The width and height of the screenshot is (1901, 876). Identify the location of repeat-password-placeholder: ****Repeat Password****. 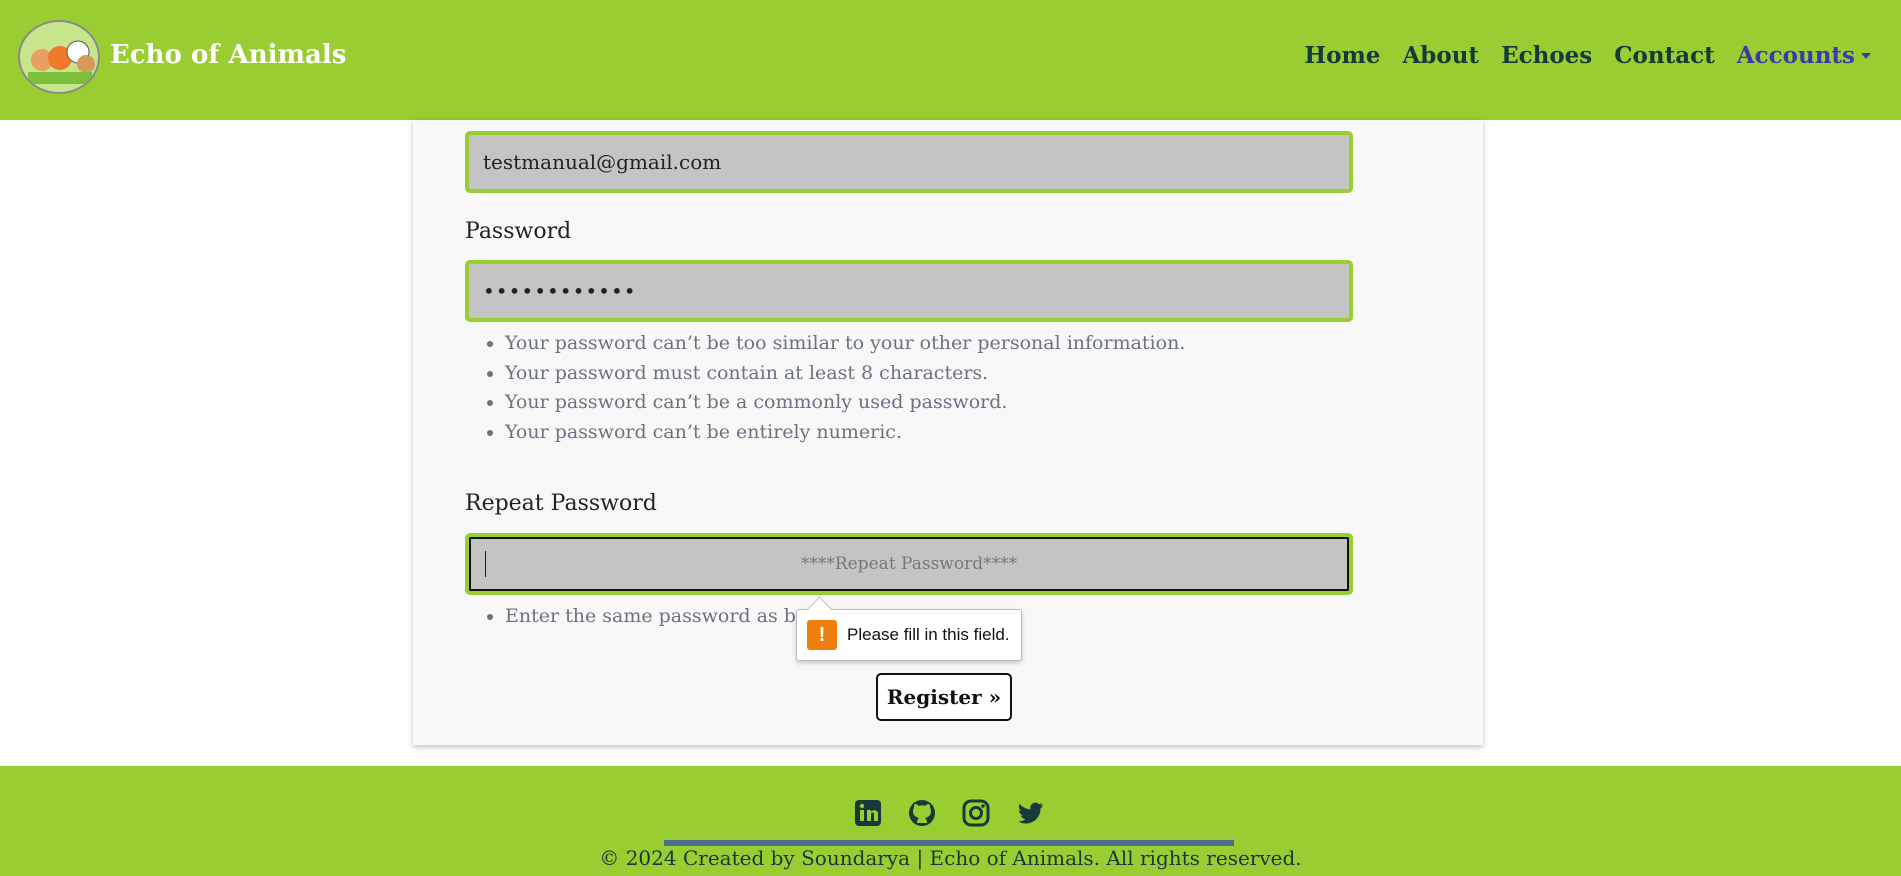
(909, 564).